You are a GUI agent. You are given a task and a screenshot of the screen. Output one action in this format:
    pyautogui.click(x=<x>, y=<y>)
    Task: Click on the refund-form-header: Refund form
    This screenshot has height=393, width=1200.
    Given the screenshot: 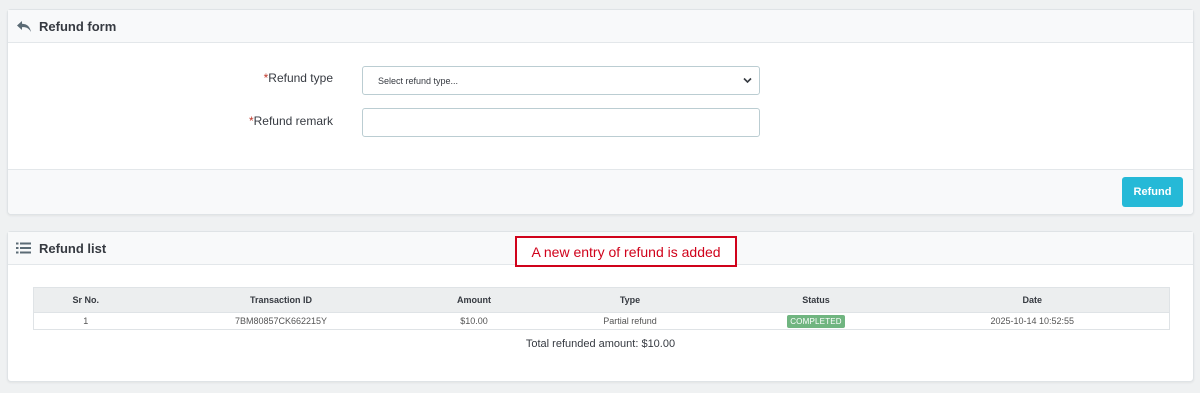 What is the action you would take?
    pyautogui.click(x=600, y=26)
    